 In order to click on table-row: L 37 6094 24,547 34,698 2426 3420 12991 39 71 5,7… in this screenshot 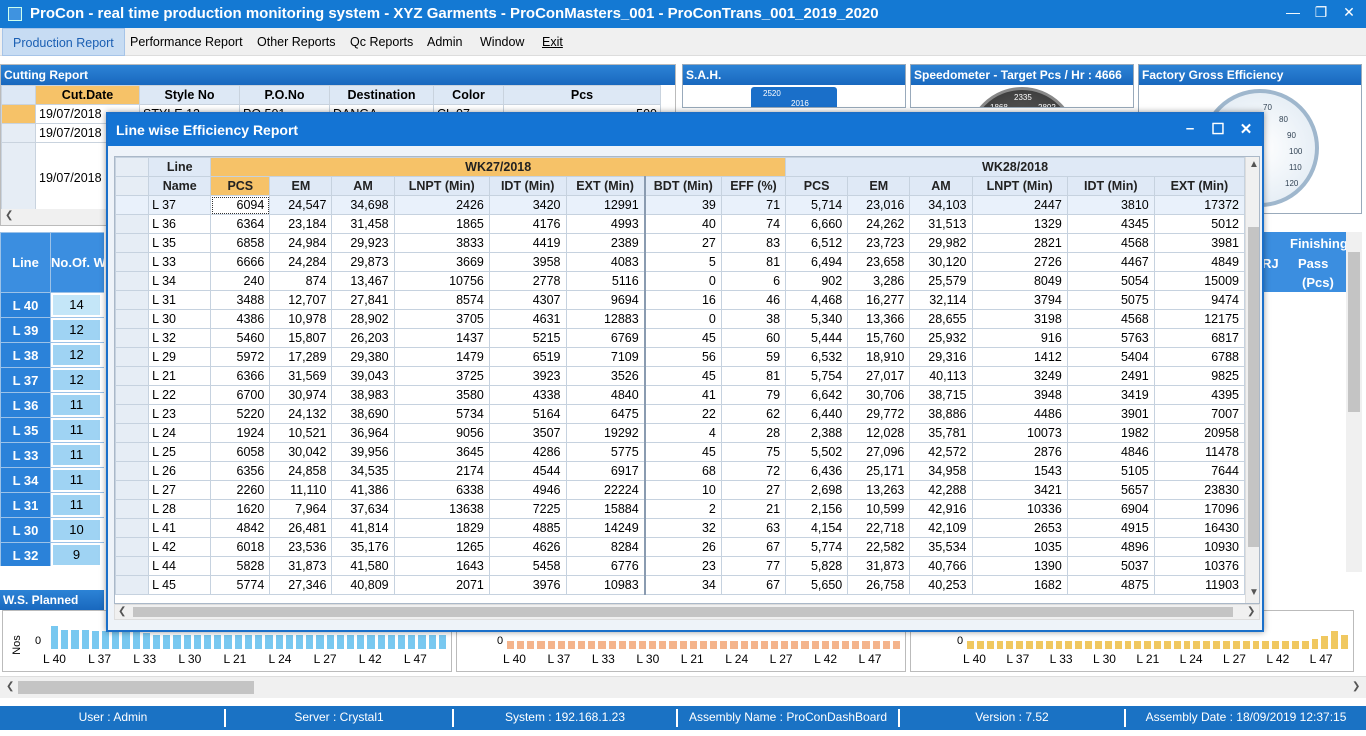, I will do `click(680, 205)`.